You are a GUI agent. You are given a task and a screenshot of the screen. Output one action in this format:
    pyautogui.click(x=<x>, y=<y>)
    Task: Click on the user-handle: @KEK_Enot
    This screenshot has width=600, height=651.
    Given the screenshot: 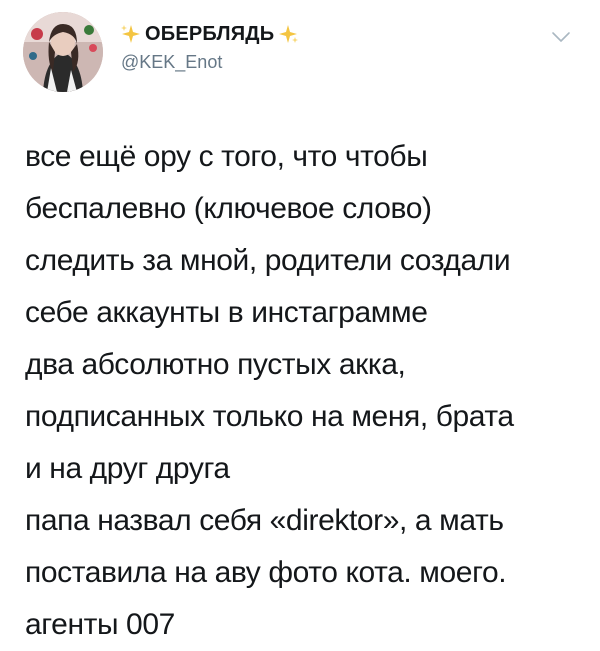 What is the action you would take?
    pyautogui.click(x=210, y=62)
    